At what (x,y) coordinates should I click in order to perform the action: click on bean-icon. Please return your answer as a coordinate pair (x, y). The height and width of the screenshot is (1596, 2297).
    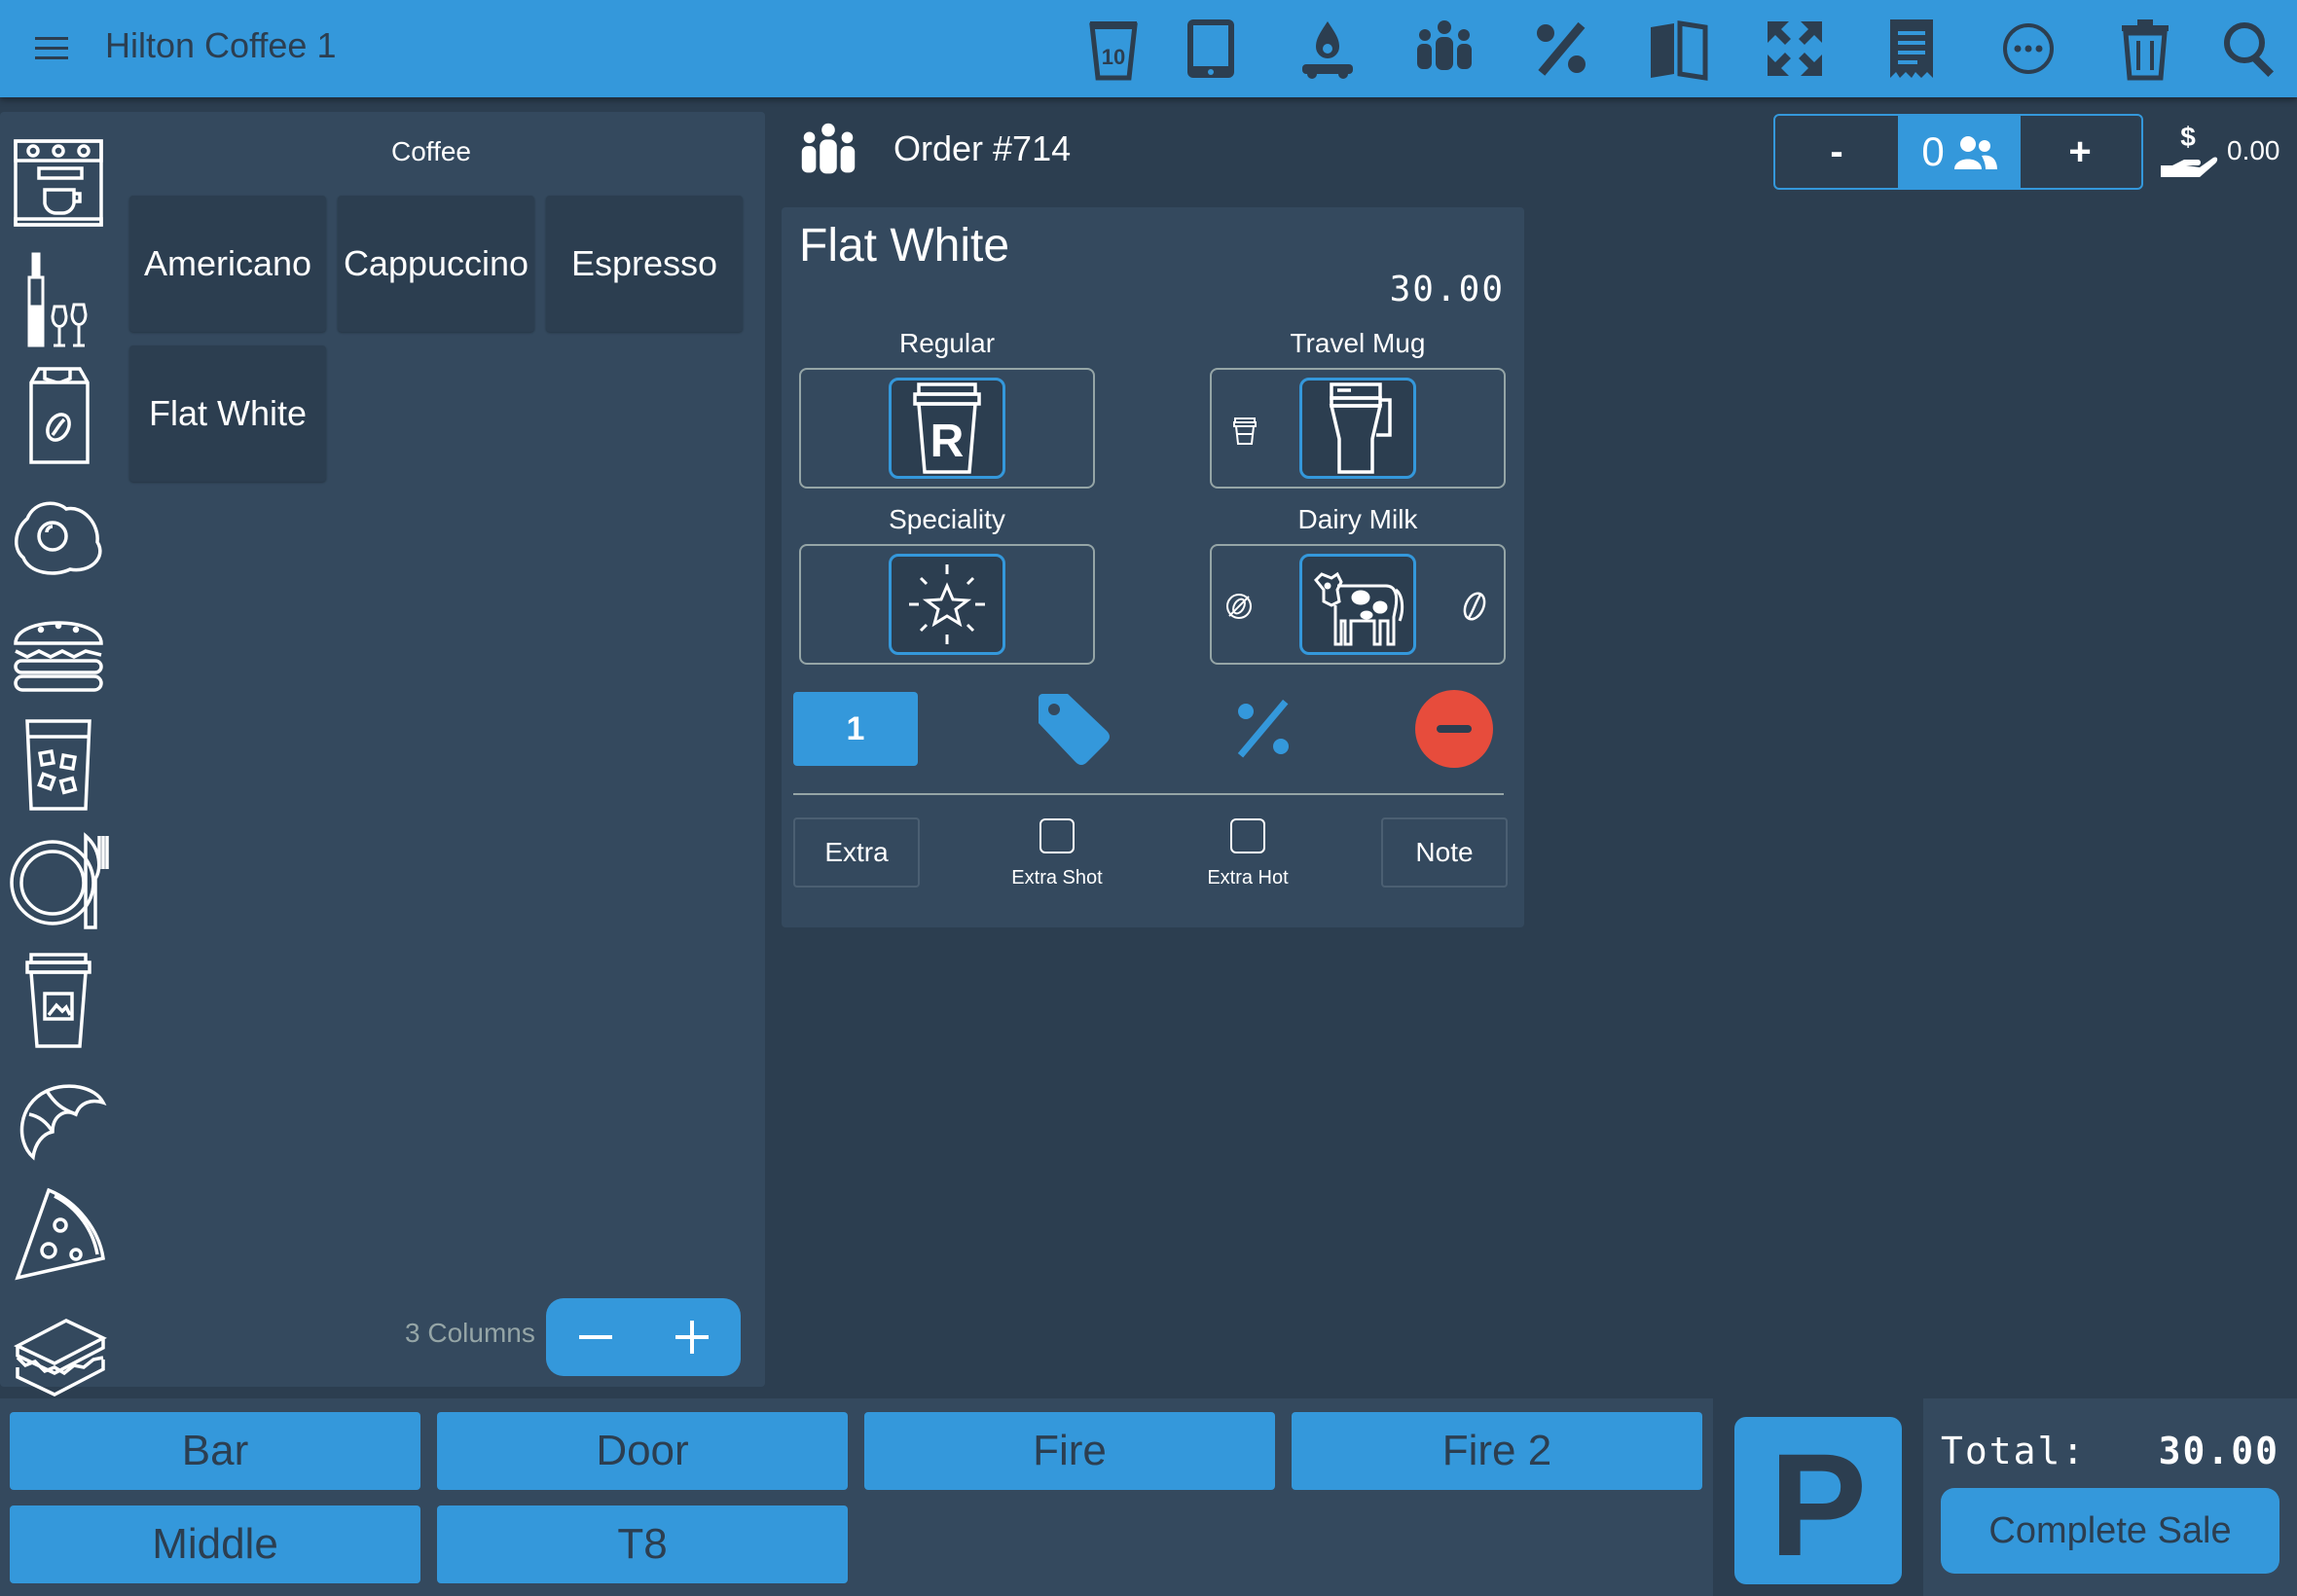
    Looking at the image, I should click on (1474, 607).